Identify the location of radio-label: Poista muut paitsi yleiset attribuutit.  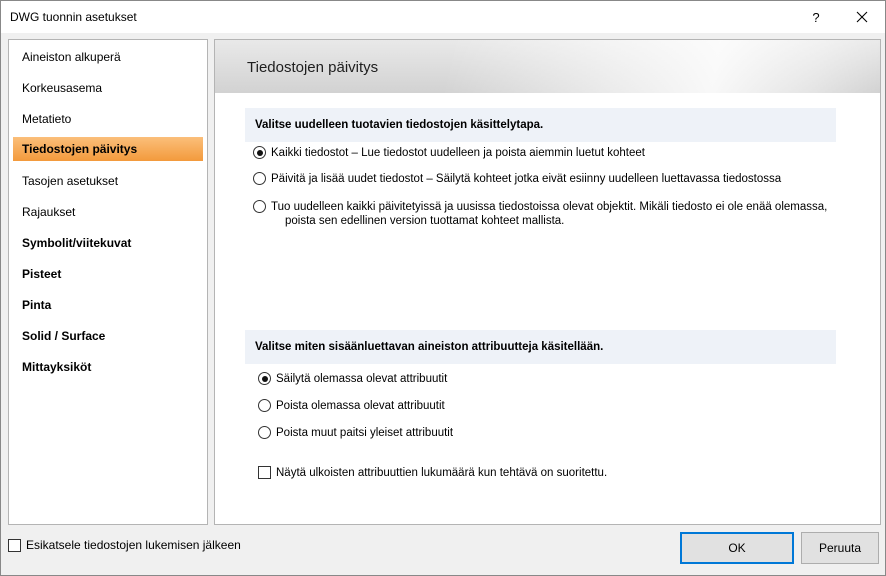
(365, 433).